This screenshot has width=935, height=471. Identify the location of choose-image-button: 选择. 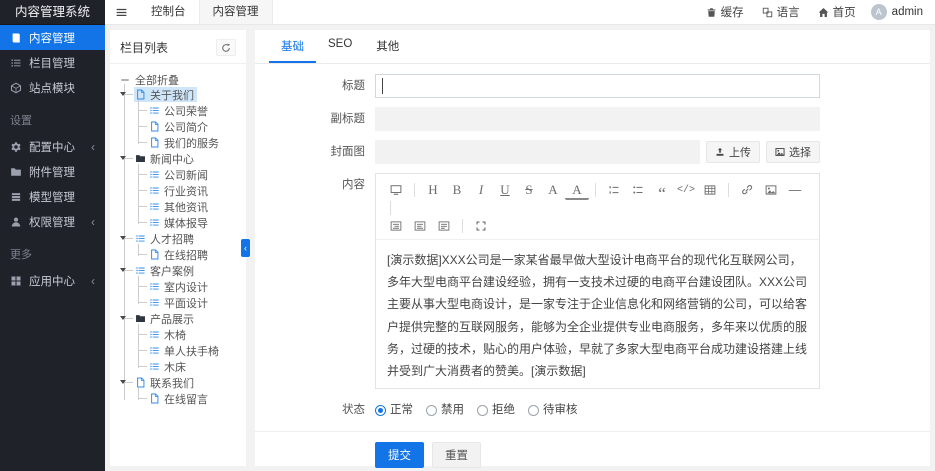
(793, 152).